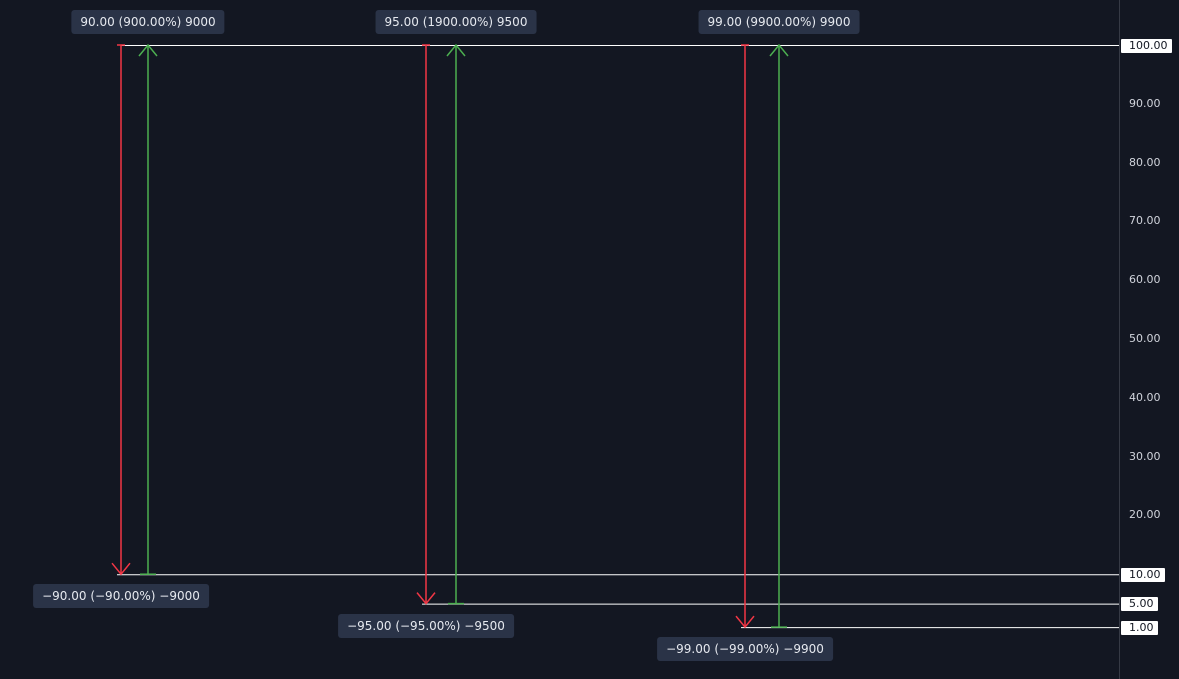  What do you see at coordinates (1145, 338) in the screenshot?
I see `y-tick-label: 50.00` at bounding box center [1145, 338].